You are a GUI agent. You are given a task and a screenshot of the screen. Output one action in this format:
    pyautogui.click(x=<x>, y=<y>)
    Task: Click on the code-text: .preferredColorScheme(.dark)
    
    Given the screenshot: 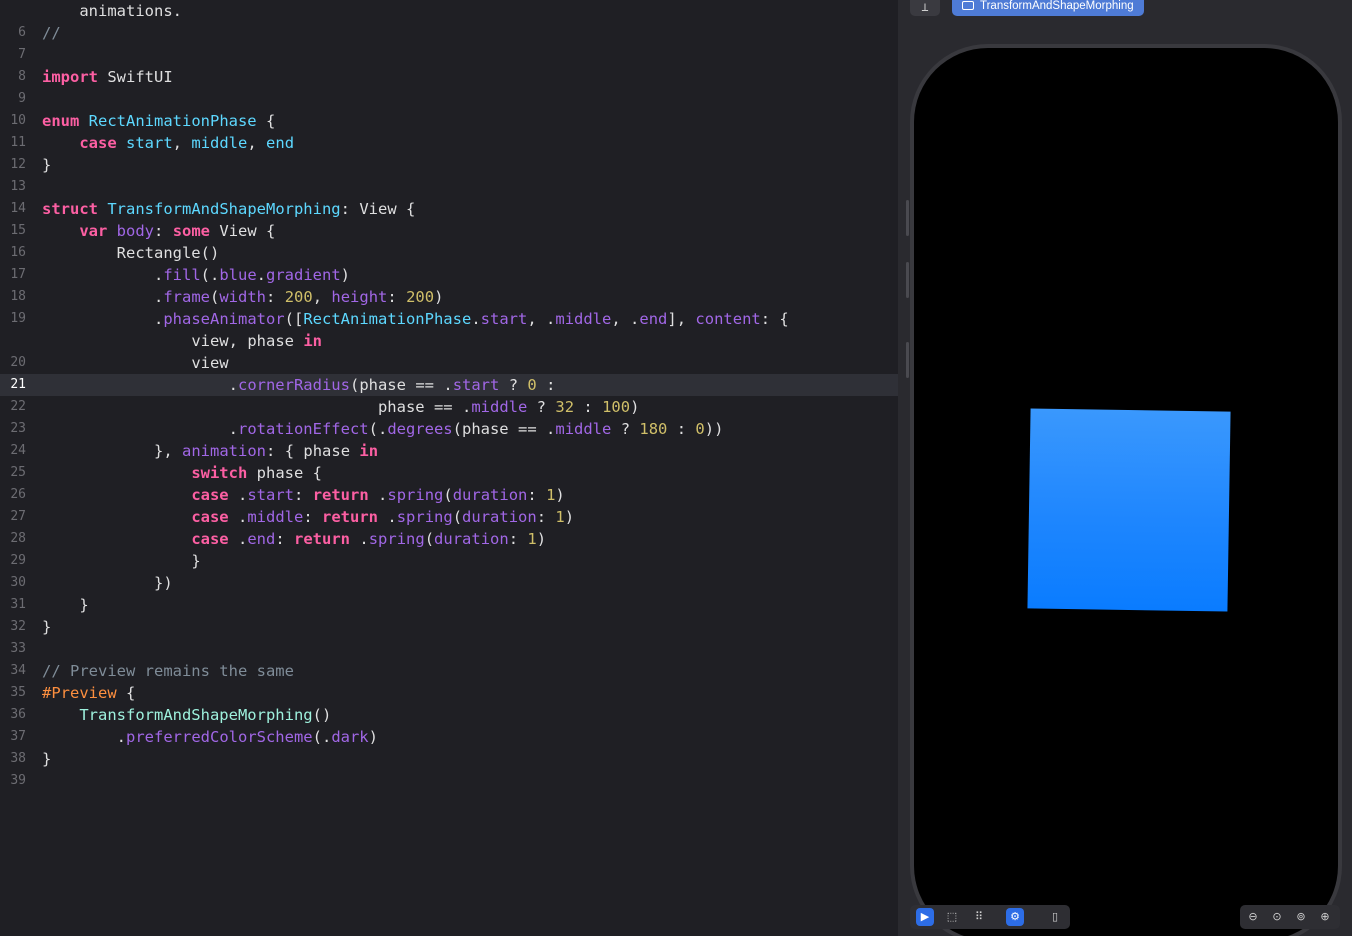 What is the action you would take?
    pyautogui.click(x=247, y=737)
    